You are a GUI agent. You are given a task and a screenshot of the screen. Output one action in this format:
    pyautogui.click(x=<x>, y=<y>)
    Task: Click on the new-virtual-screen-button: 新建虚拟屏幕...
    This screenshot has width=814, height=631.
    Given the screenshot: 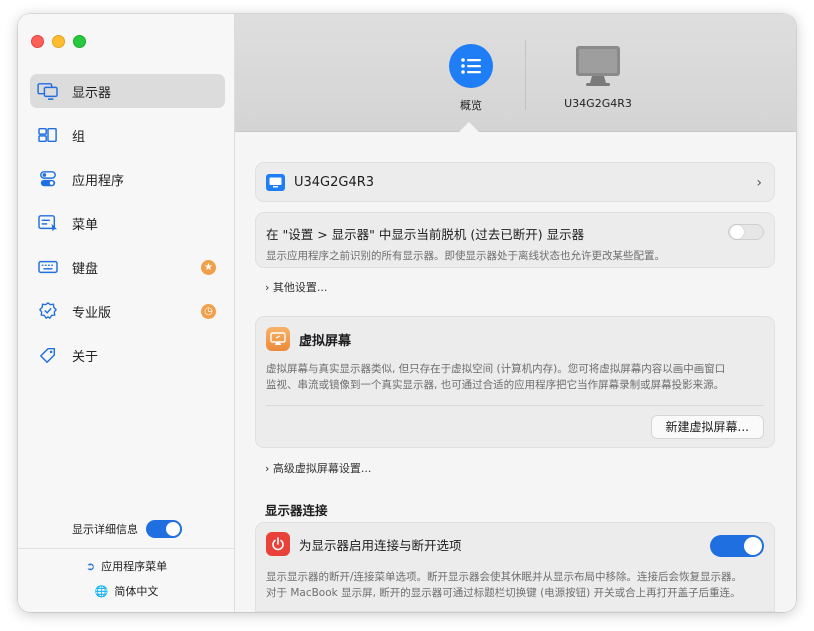 What is the action you would take?
    pyautogui.click(x=707, y=427)
    